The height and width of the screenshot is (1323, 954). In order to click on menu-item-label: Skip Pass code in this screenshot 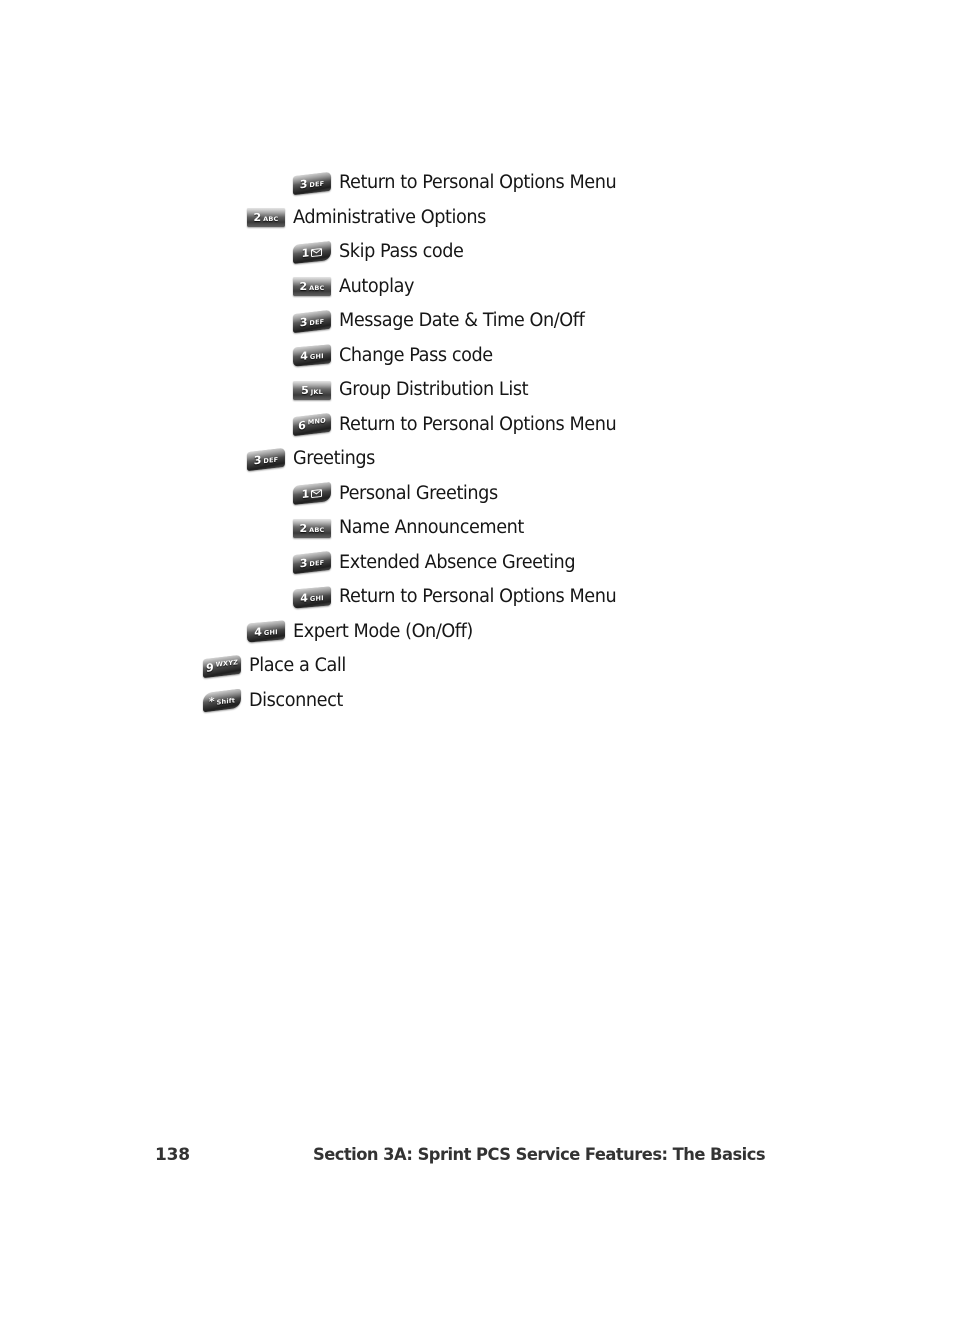, I will do `click(401, 251)`.